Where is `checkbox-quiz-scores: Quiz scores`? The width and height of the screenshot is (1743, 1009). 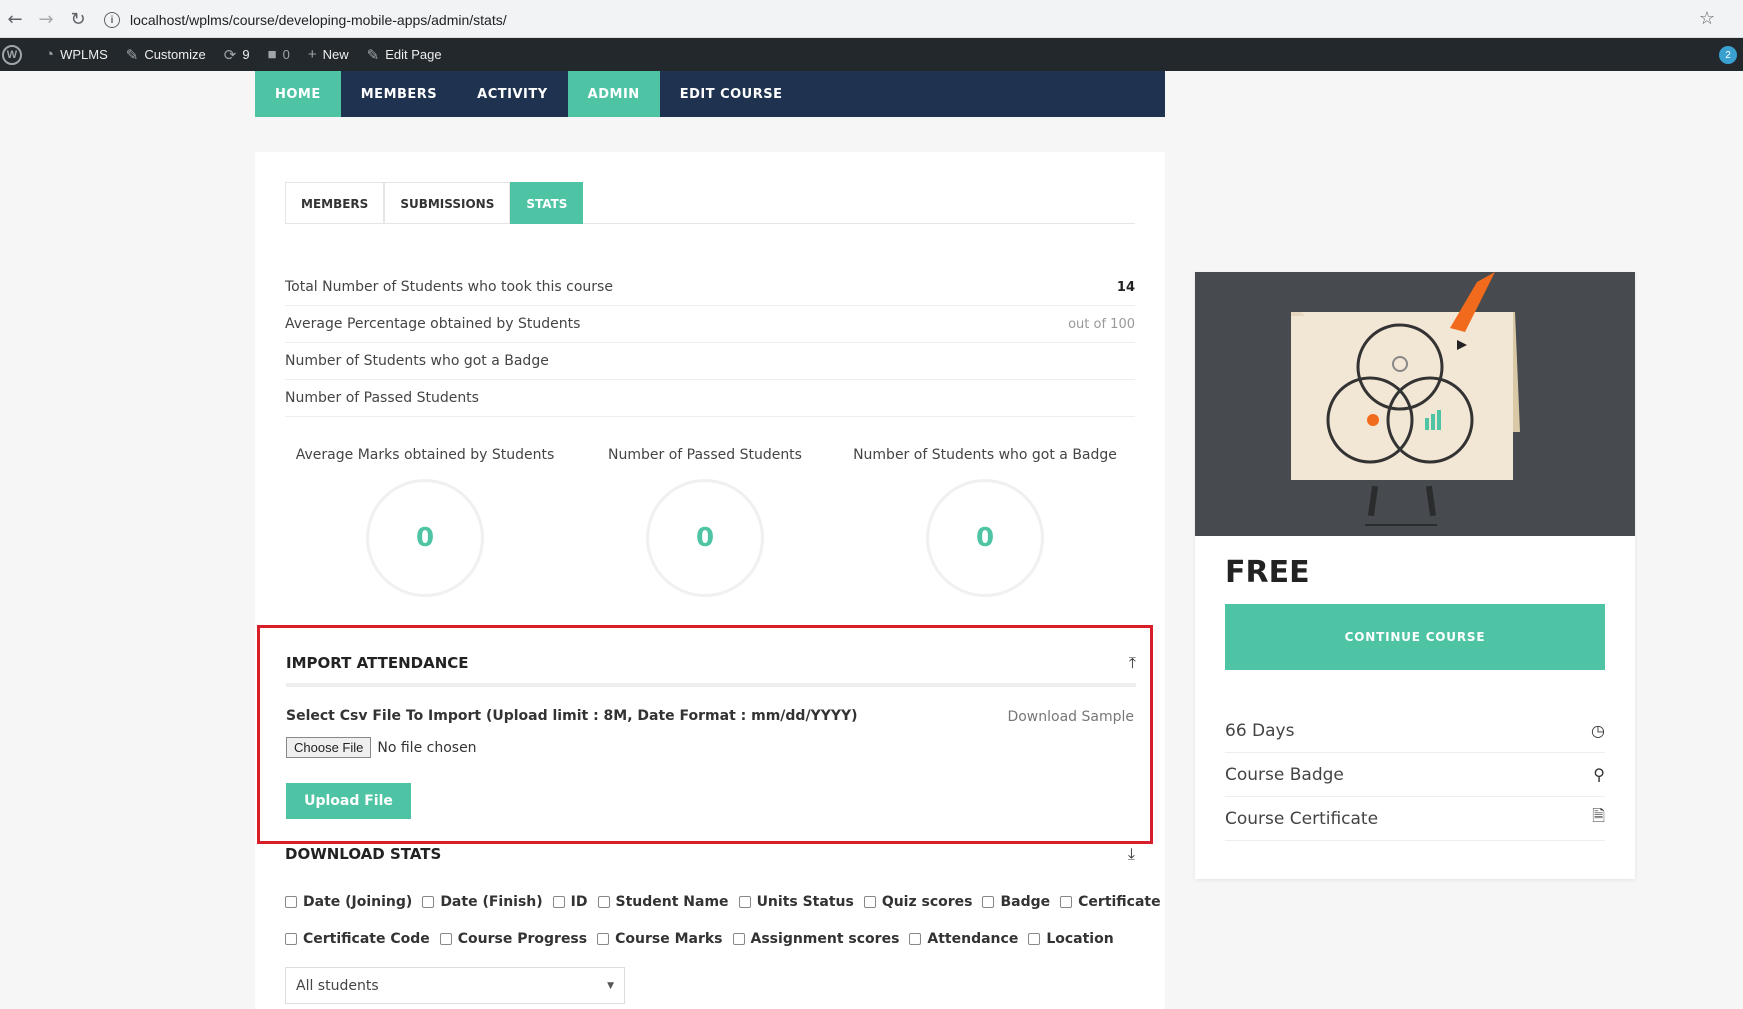 checkbox-quiz-scores: Quiz scores is located at coordinates (918, 902).